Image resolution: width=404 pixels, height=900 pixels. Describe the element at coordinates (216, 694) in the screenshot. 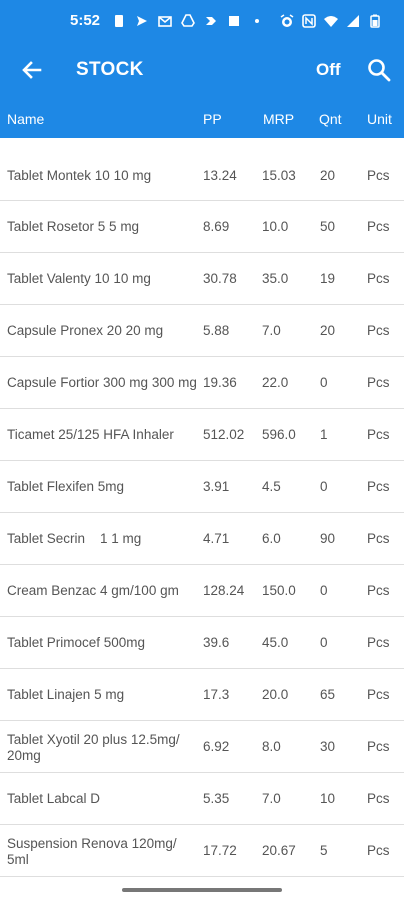

I see `item-pp: 17.3` at that location.